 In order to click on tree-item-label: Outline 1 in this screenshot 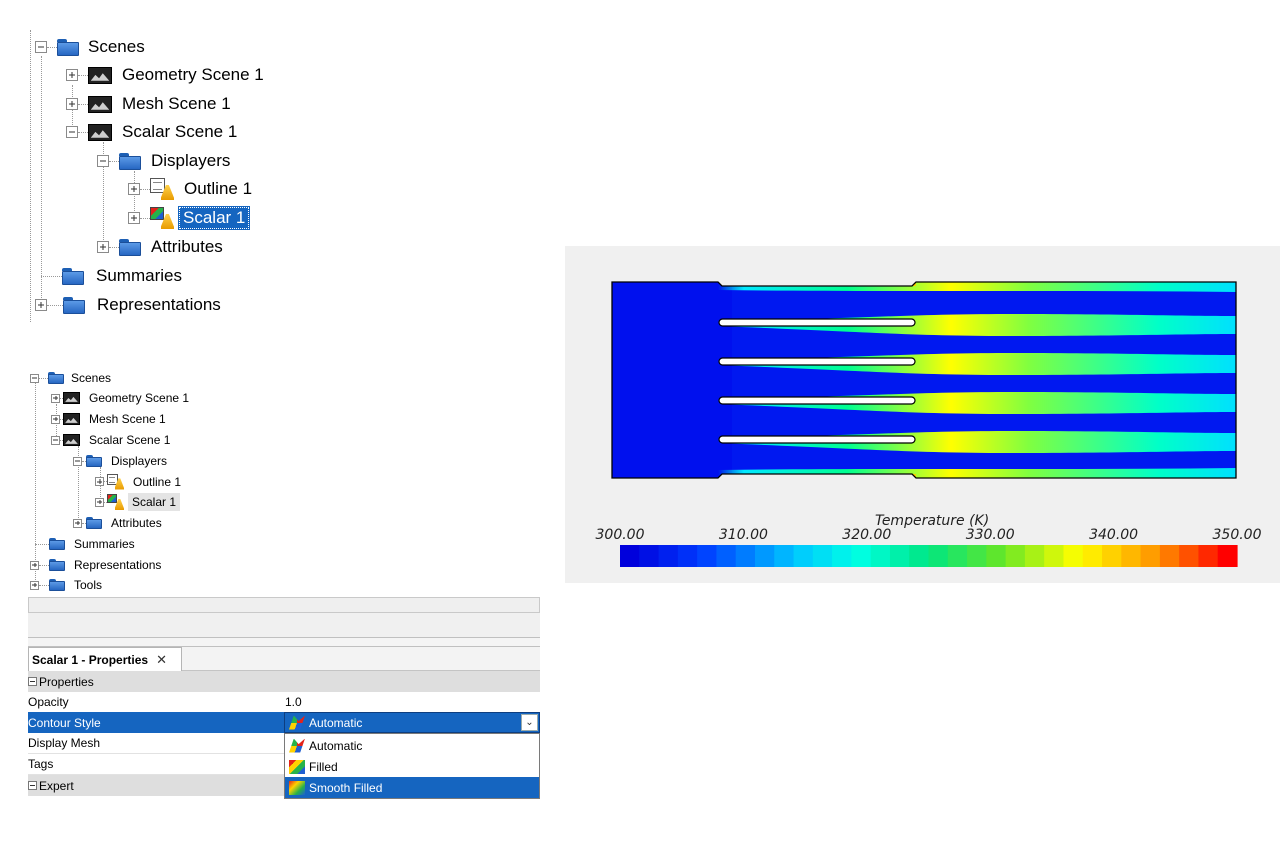, I will do `click(157, 481)`.